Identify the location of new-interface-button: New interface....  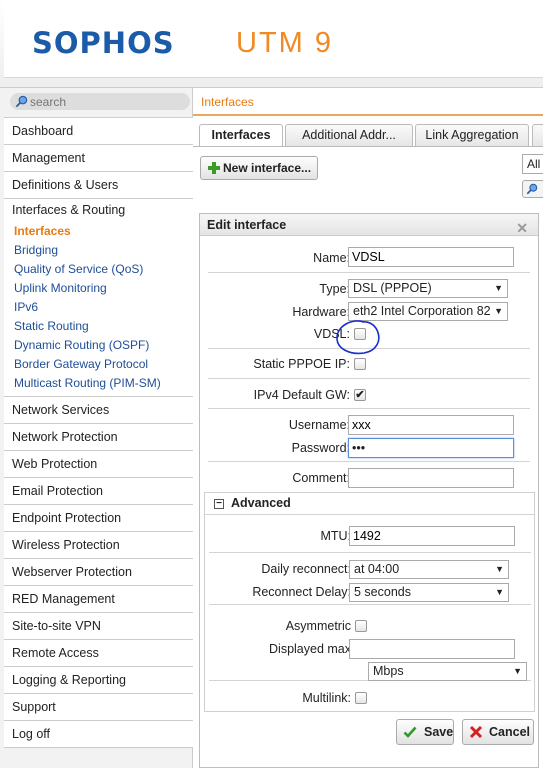
(259, 168).